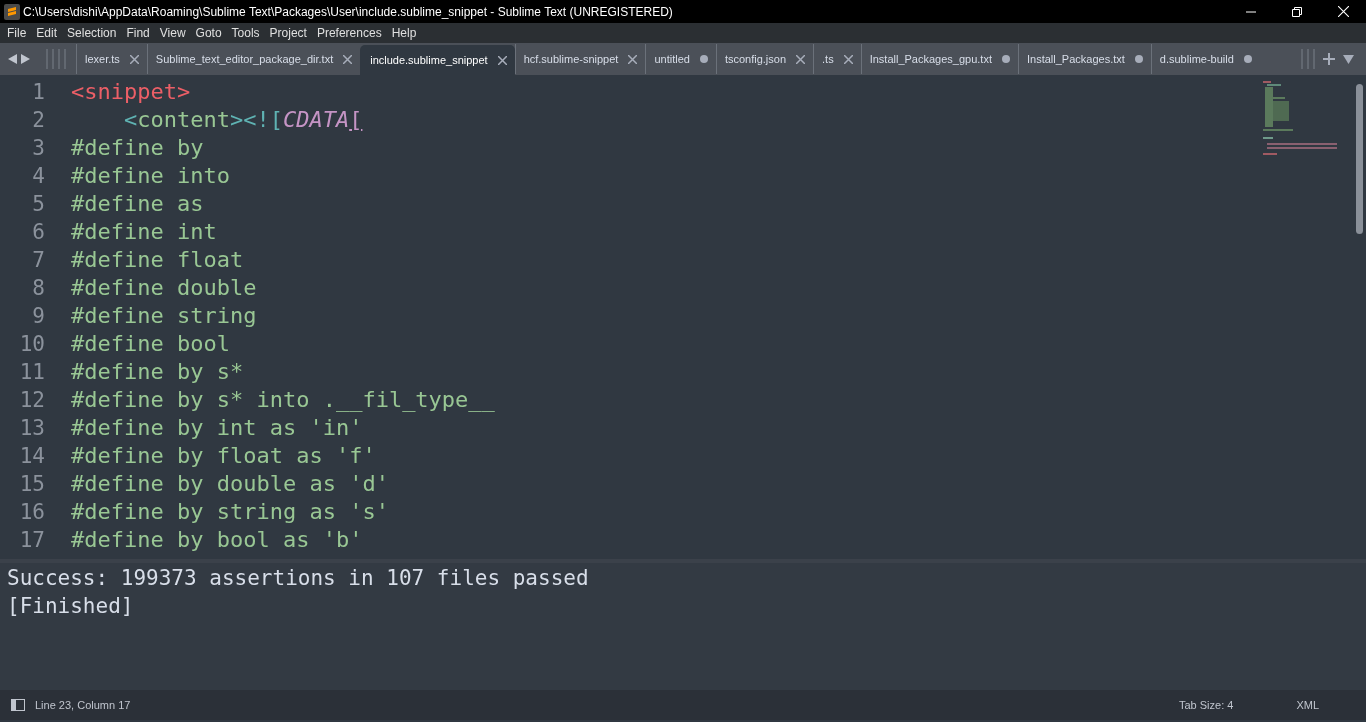 The image size is (1366, 722). What do you see at coordinates (38, 120) in the screenshot?
I see `line-number: 2` at bounding box center [38, 120].